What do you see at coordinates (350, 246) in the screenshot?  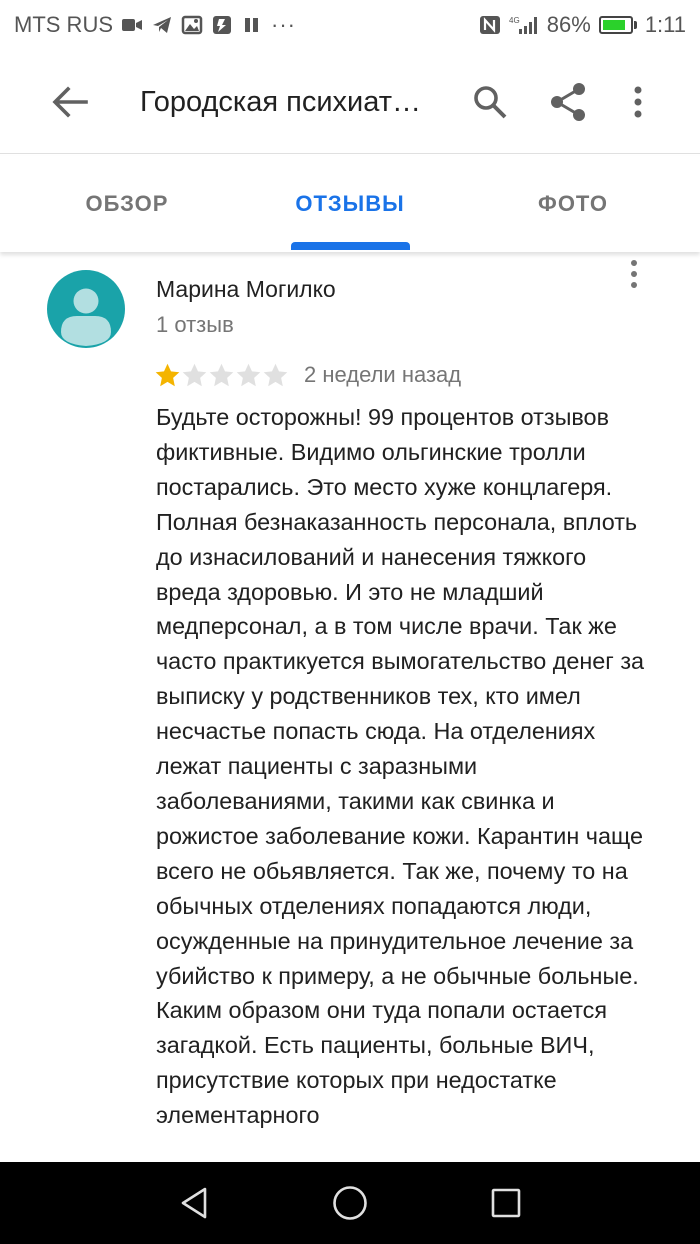 I see `active-tab-indicator` at bounding box center [350, 246].